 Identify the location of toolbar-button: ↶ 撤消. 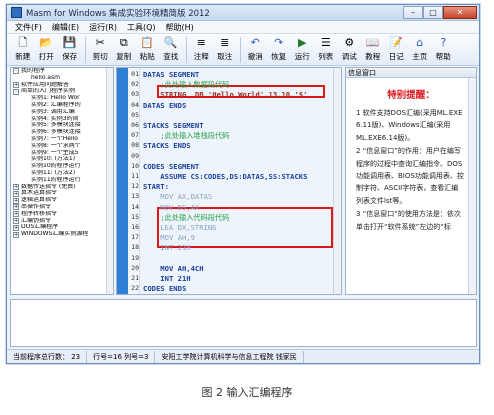
(256, 48).